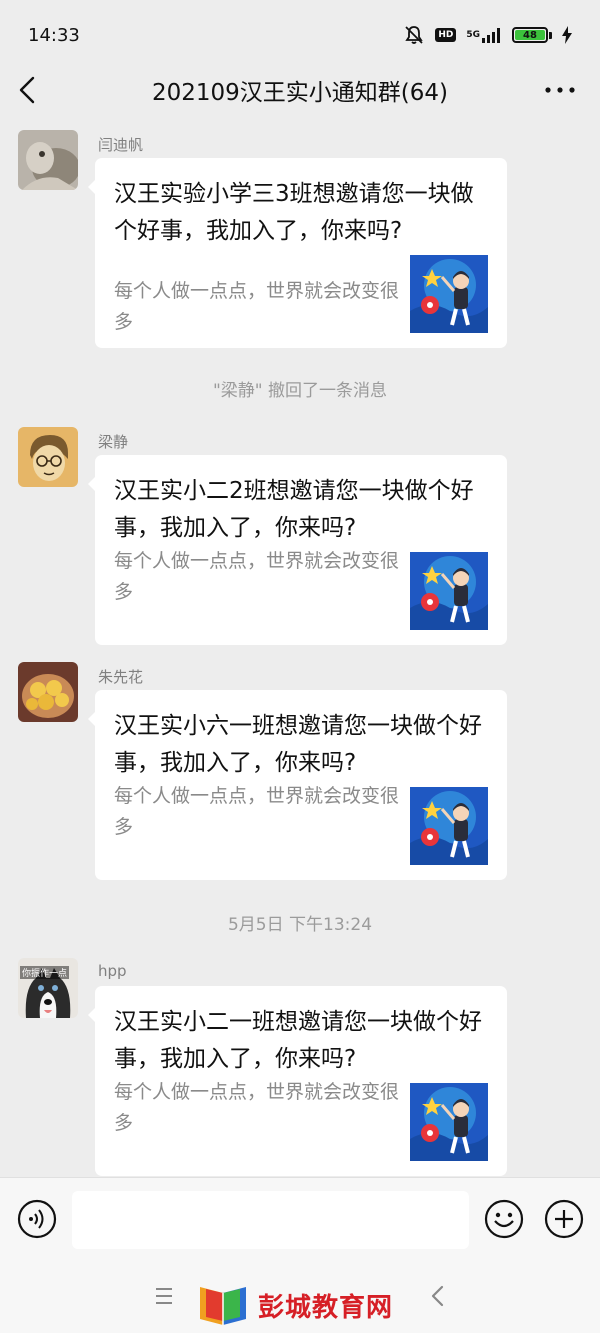 This screenshot has height=1333, width=600. What do you see at coordinates (112, 971) in the screenshot?
I see `sender-name: hpp` at bounding box center [112, 971].